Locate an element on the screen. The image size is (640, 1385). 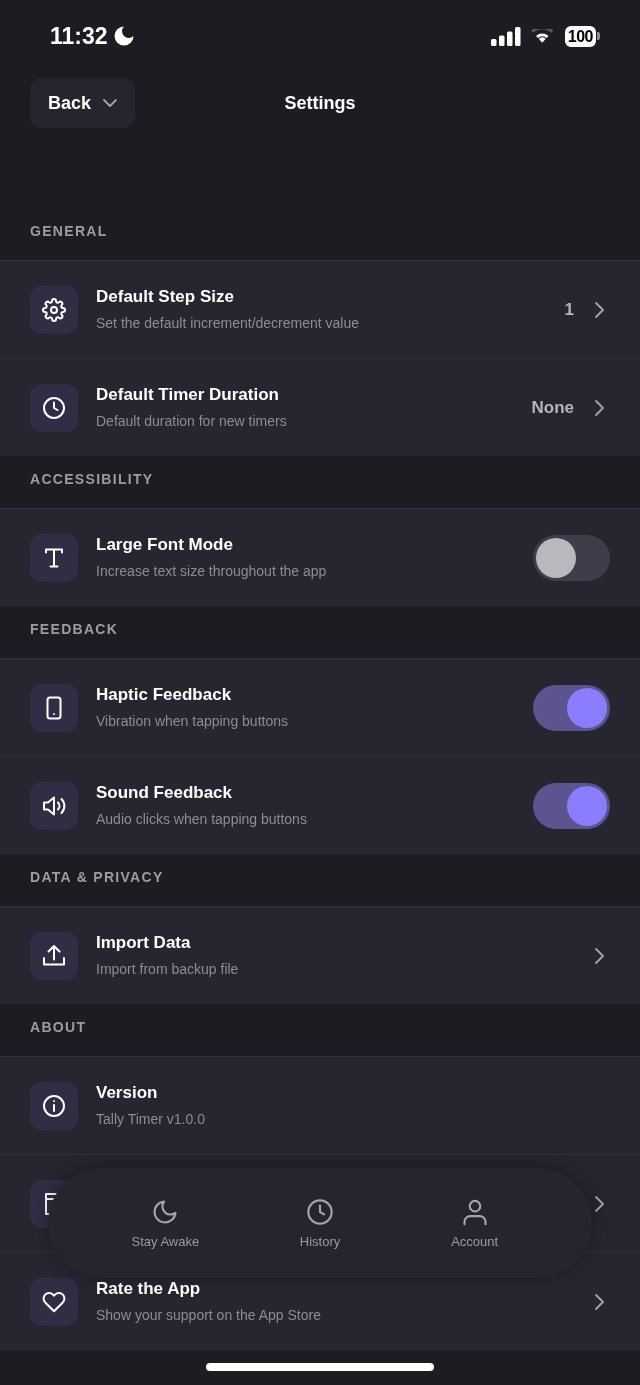
setting-title: Default Step Size is located at coordinates (165, 296).